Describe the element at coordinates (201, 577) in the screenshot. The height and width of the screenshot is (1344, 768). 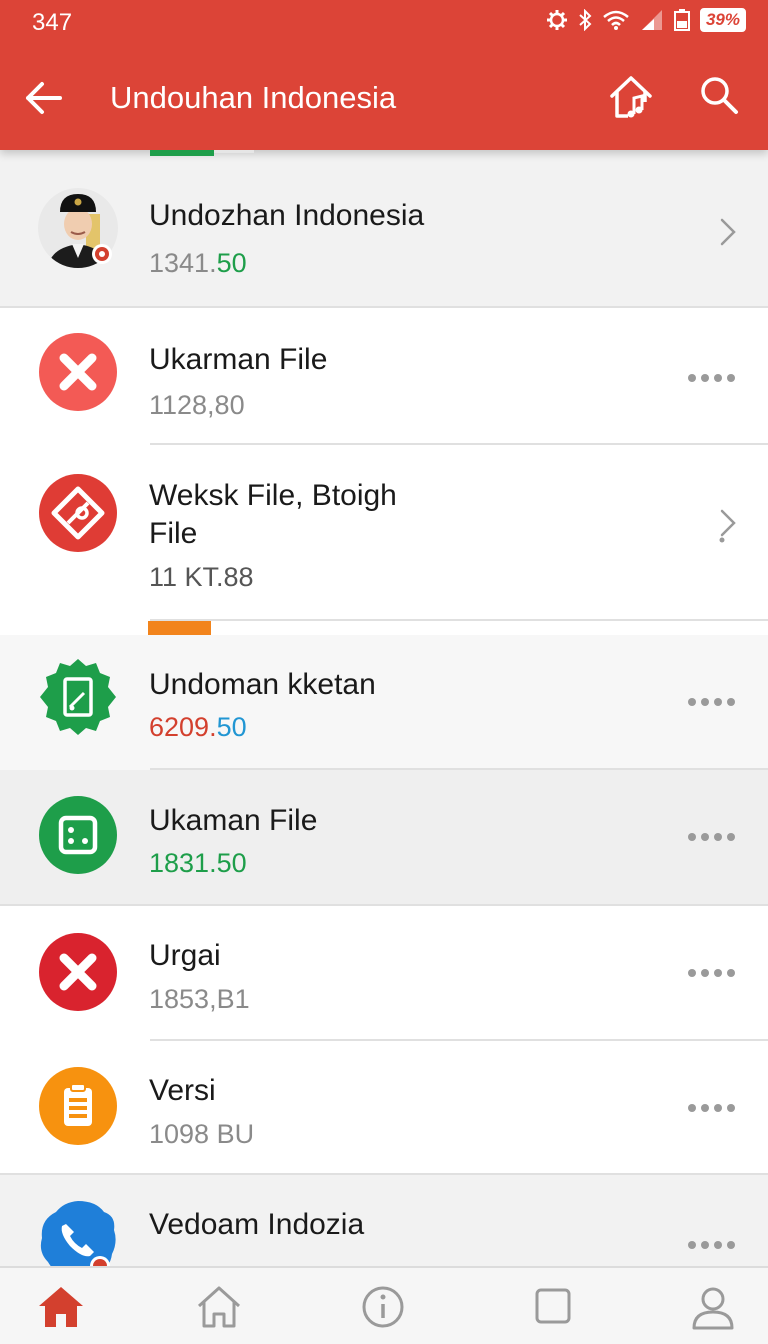
I see `list-item-subtitle: 11 KT.88` at that location.